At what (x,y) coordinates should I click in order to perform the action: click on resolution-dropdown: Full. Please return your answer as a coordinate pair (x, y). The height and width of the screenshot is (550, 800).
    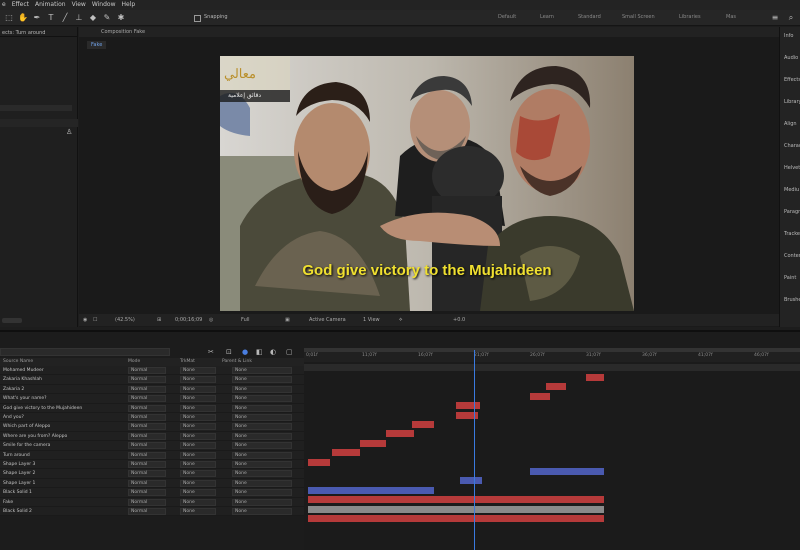
    Looking at the image, I should click on (245, 320).